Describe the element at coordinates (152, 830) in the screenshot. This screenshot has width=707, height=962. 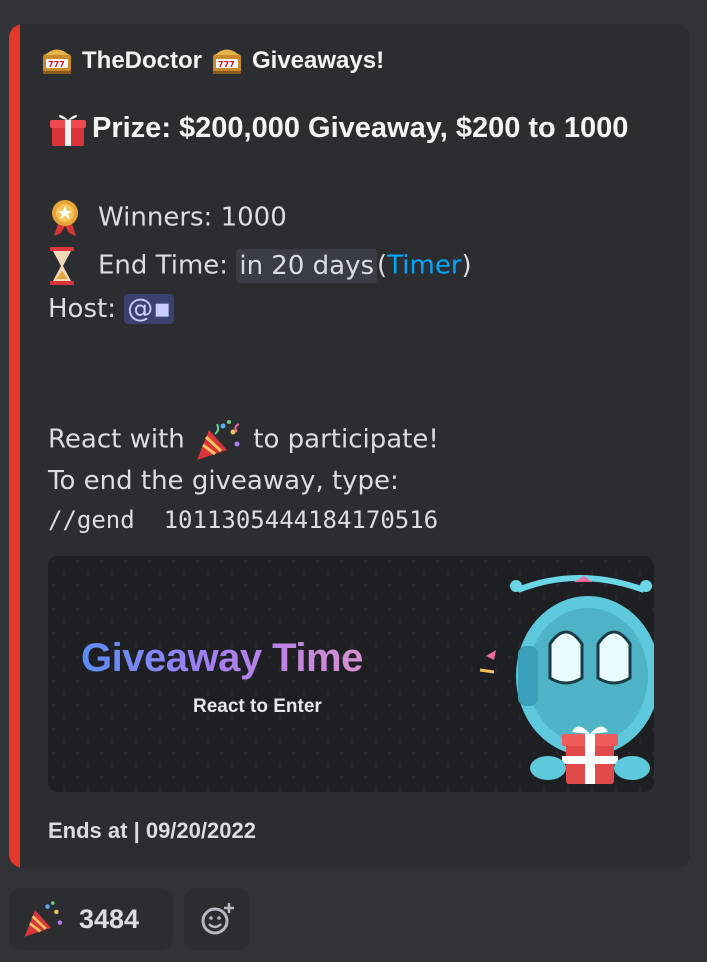
I see `embed-footer: Ends at | 09/20/2022` at that location.